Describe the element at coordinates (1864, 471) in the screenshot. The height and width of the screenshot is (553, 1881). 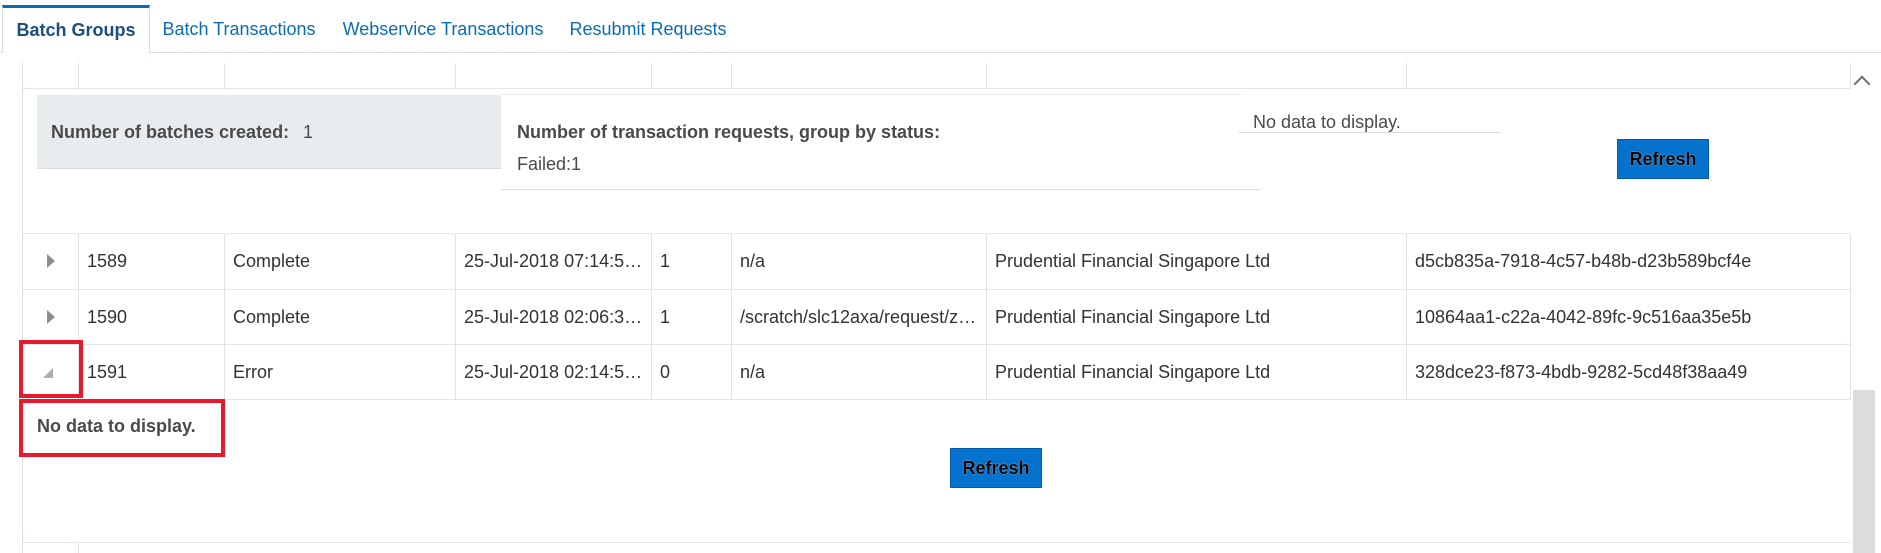
I see `scrollbar-thumb` at that location.